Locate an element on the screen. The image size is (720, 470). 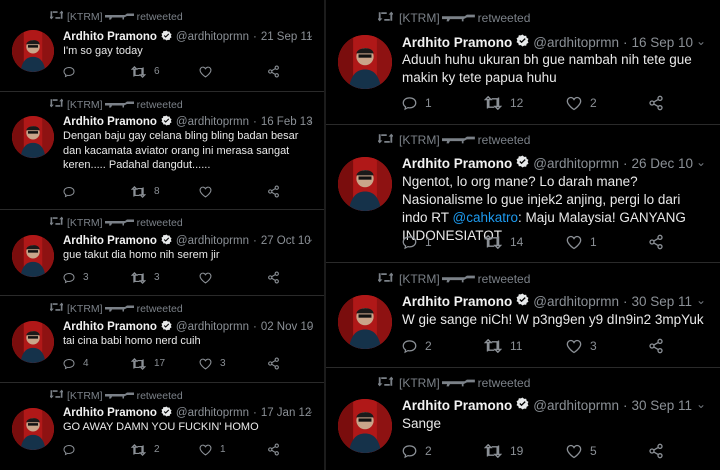
retweet-button: 3 is located at coordinates (165, 277).